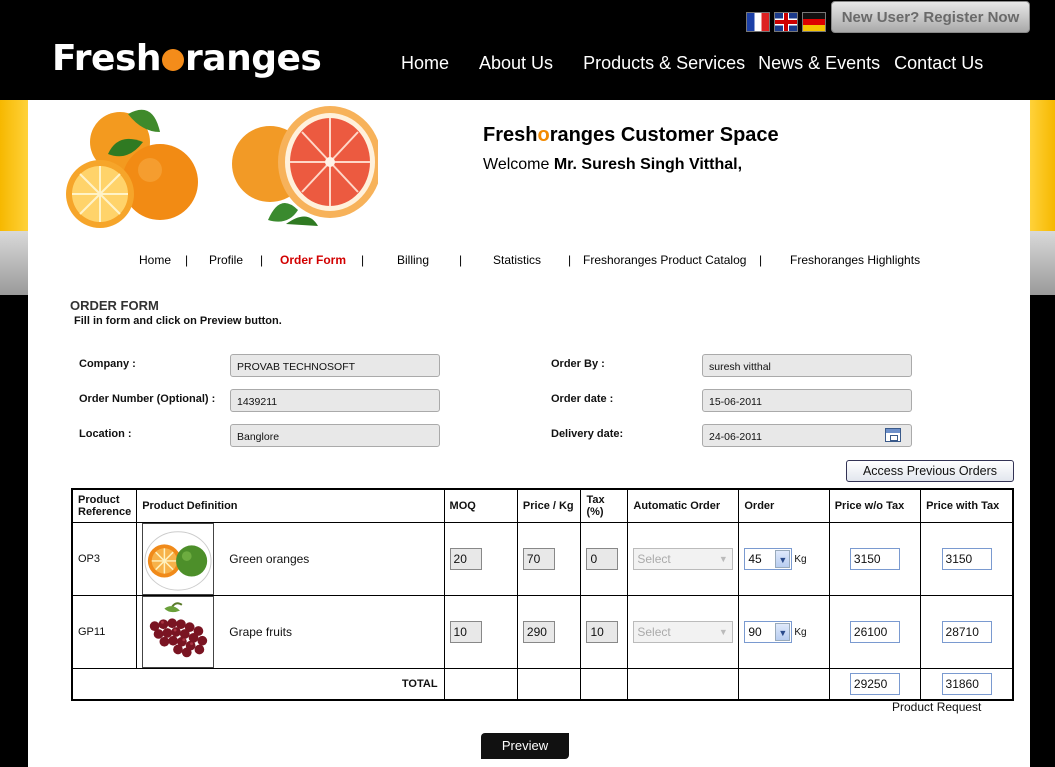  Describe the element at coordinates (260, 632) in the screenshot. I see `product-name: Grape fruits` at that location.